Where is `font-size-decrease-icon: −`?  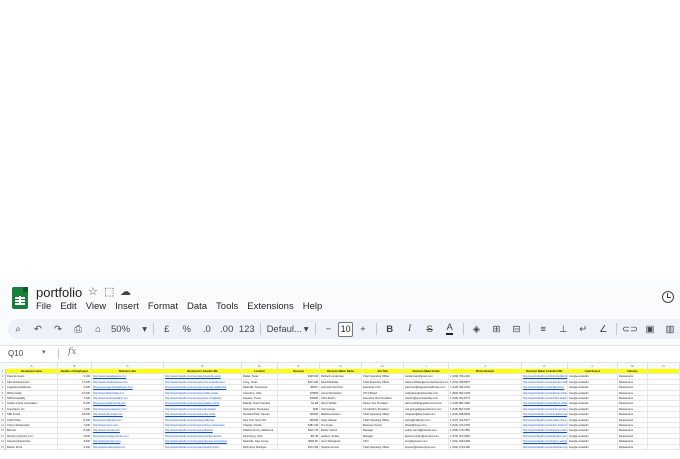 font-size-decrease-icon: − is located at coordinates (328, 329).